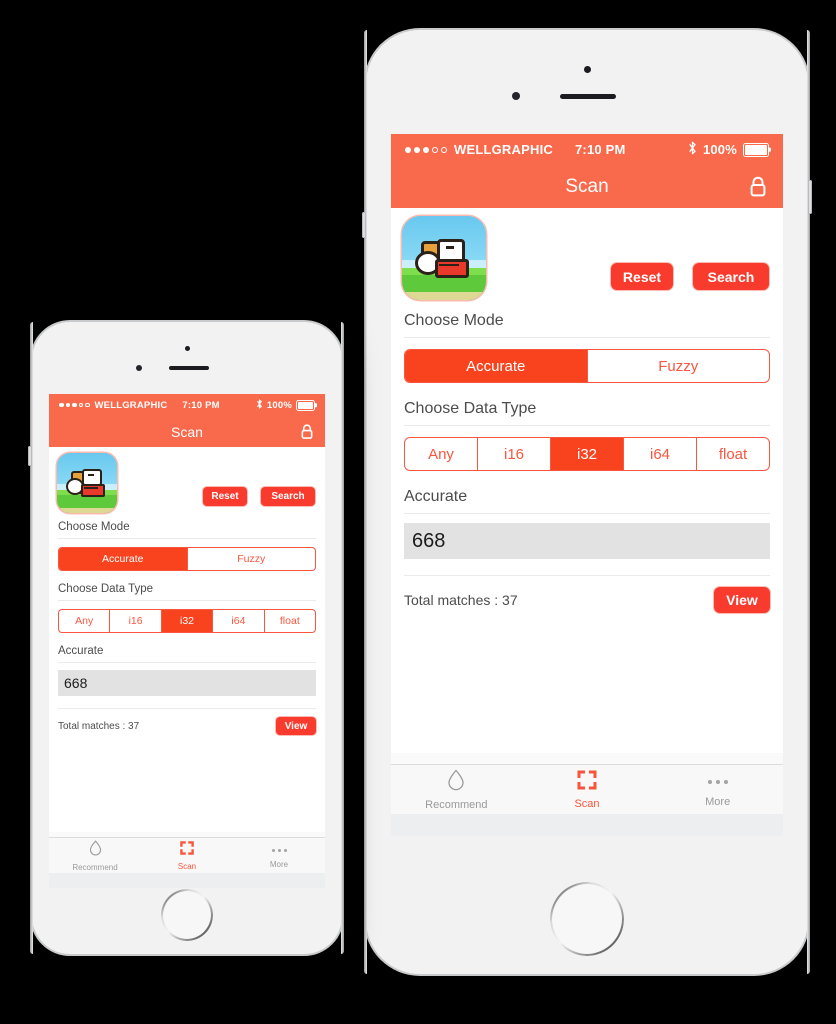 This screenshot has height=1024, width=836. I want to click on battery-percent: 100%, so click(719, 149).